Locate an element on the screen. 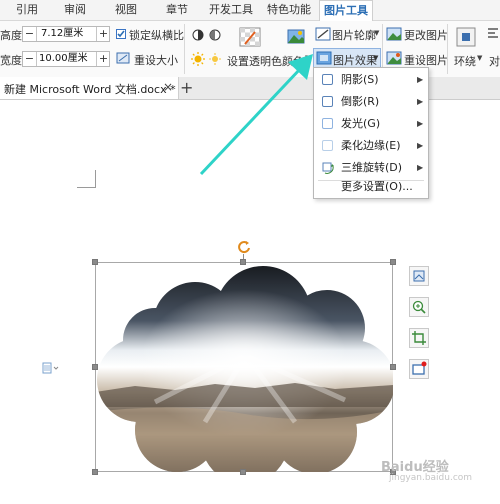 This screenshot has width=500, height=504. menu-item-soft-edge: 柔化边缘(E) ▶ is located at coordinates (371, 146).